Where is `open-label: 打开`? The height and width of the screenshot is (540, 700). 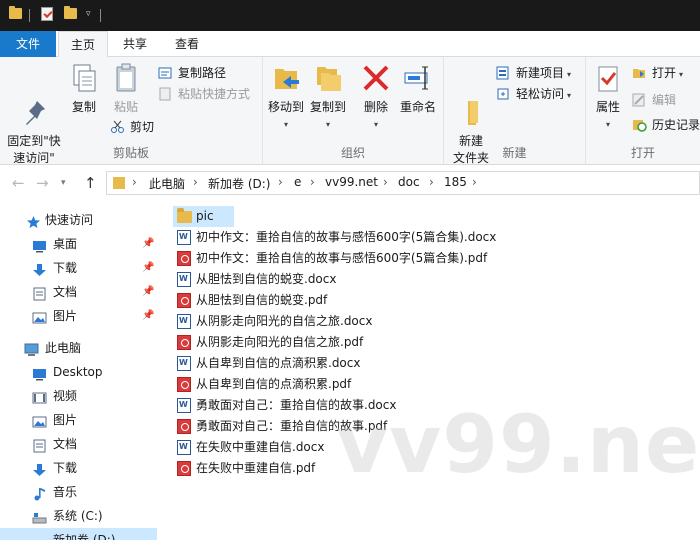 open-label: 打开 is located at coordinates (664, 73).